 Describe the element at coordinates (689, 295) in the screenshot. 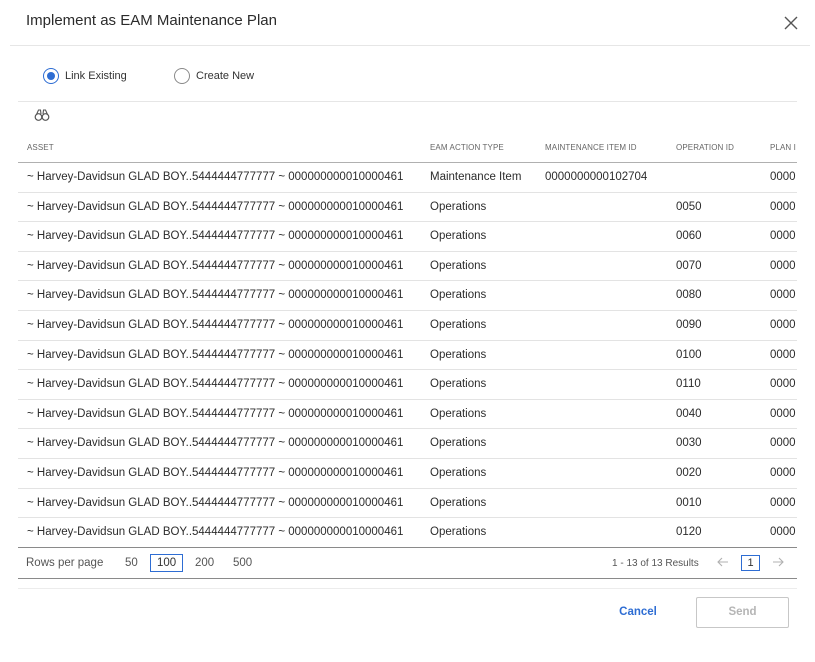

I see `cell-operation-id: 0080` at that location.